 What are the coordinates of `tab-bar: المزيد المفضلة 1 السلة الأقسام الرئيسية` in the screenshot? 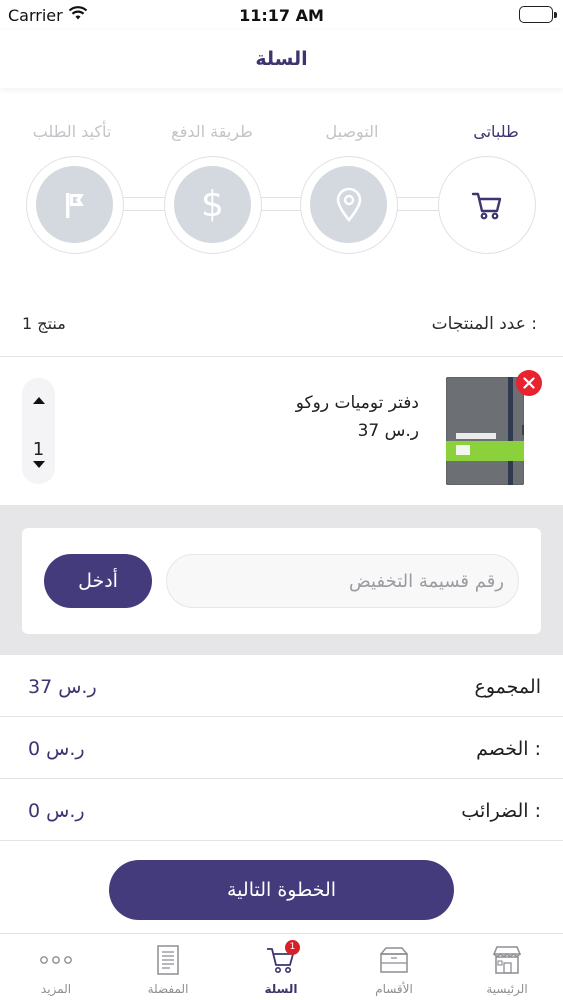 It's located at (281, 966).